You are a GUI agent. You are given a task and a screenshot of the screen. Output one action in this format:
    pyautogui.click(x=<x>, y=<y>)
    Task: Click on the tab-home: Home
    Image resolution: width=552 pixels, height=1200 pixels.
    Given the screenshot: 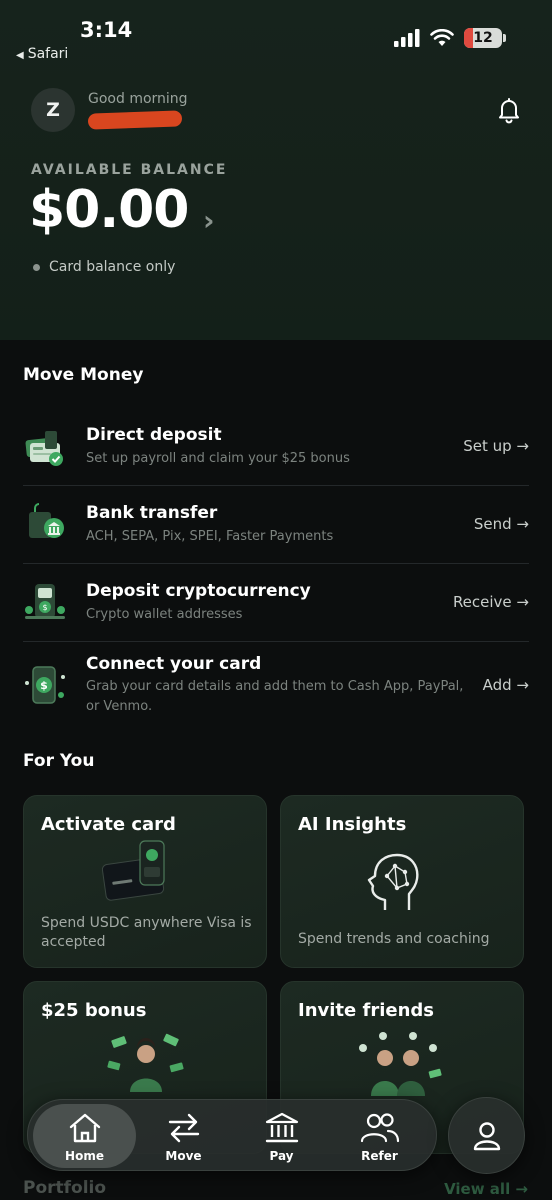 What is the action you would take?
    pyautogui.click(x=84, y=1136)
    